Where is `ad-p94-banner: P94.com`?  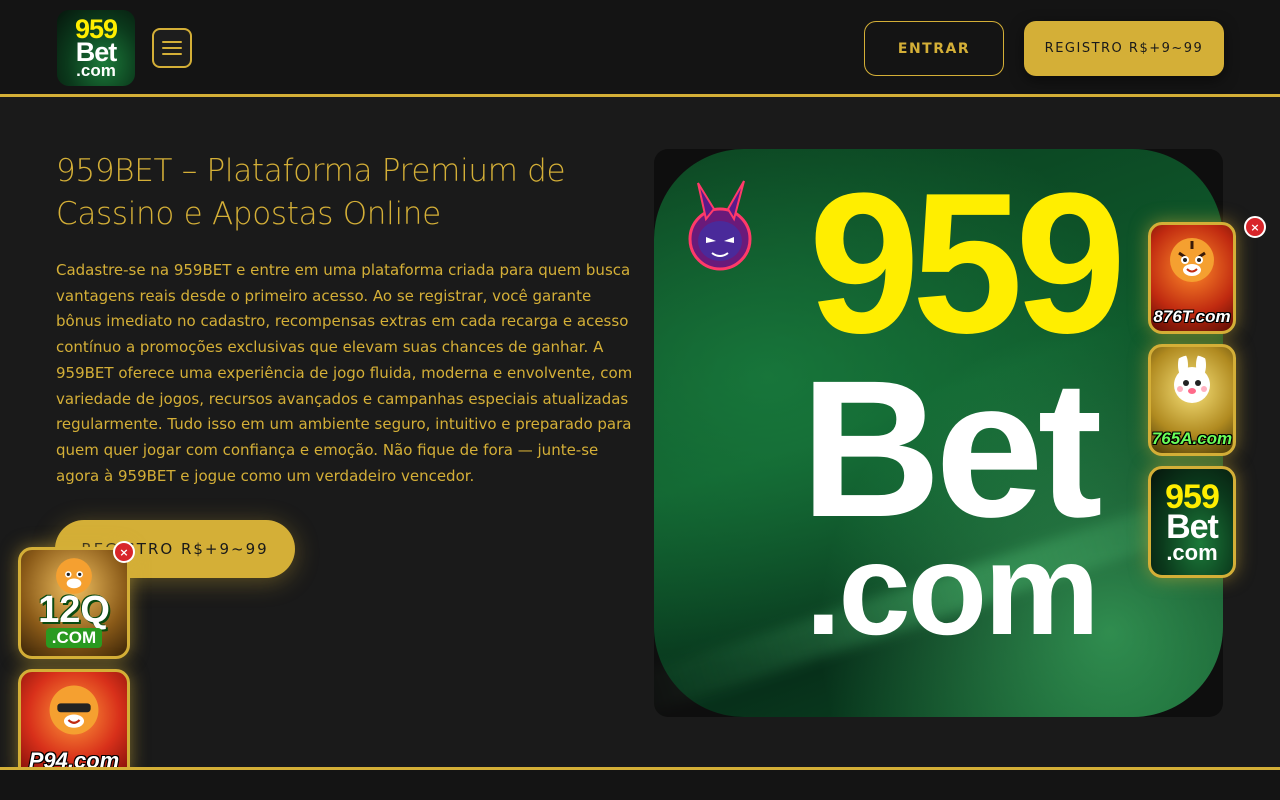 ad-p94-banner: P94.com is located at coordinates (74, 725).